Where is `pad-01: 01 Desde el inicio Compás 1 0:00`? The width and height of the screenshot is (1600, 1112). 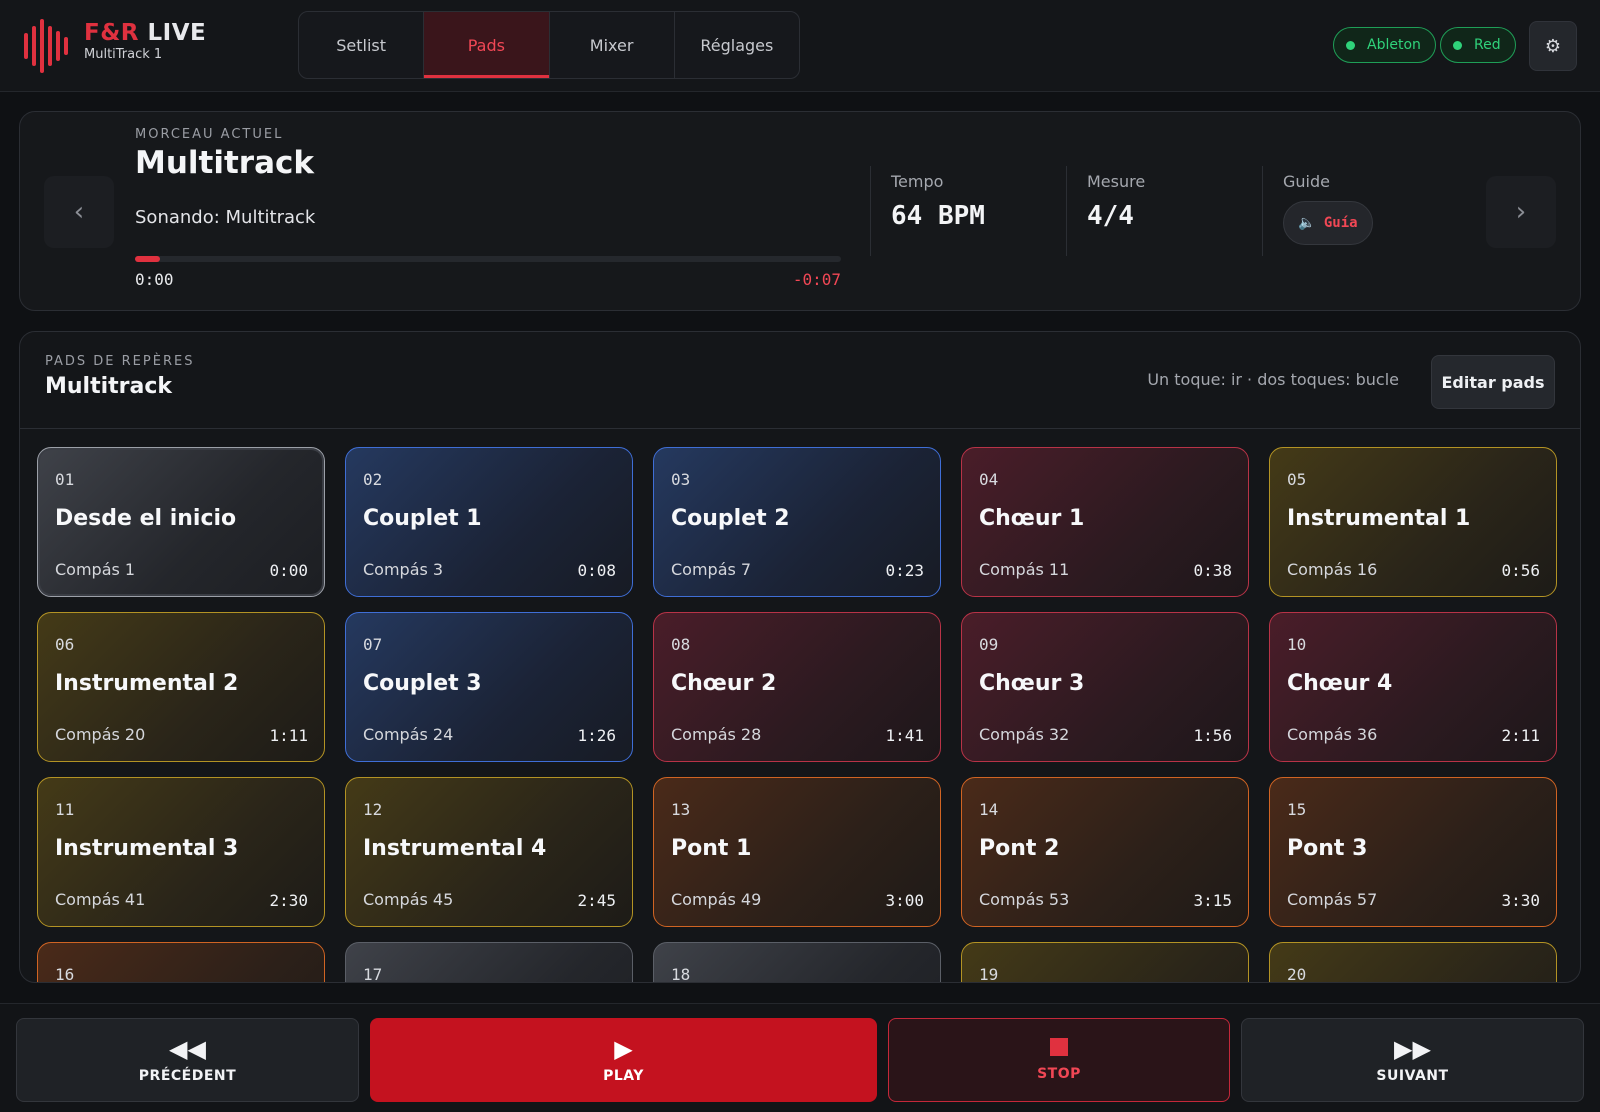 pad-01: 01 Desde el inicio Compás 1 0:00 is located at coordinates (181, 522).